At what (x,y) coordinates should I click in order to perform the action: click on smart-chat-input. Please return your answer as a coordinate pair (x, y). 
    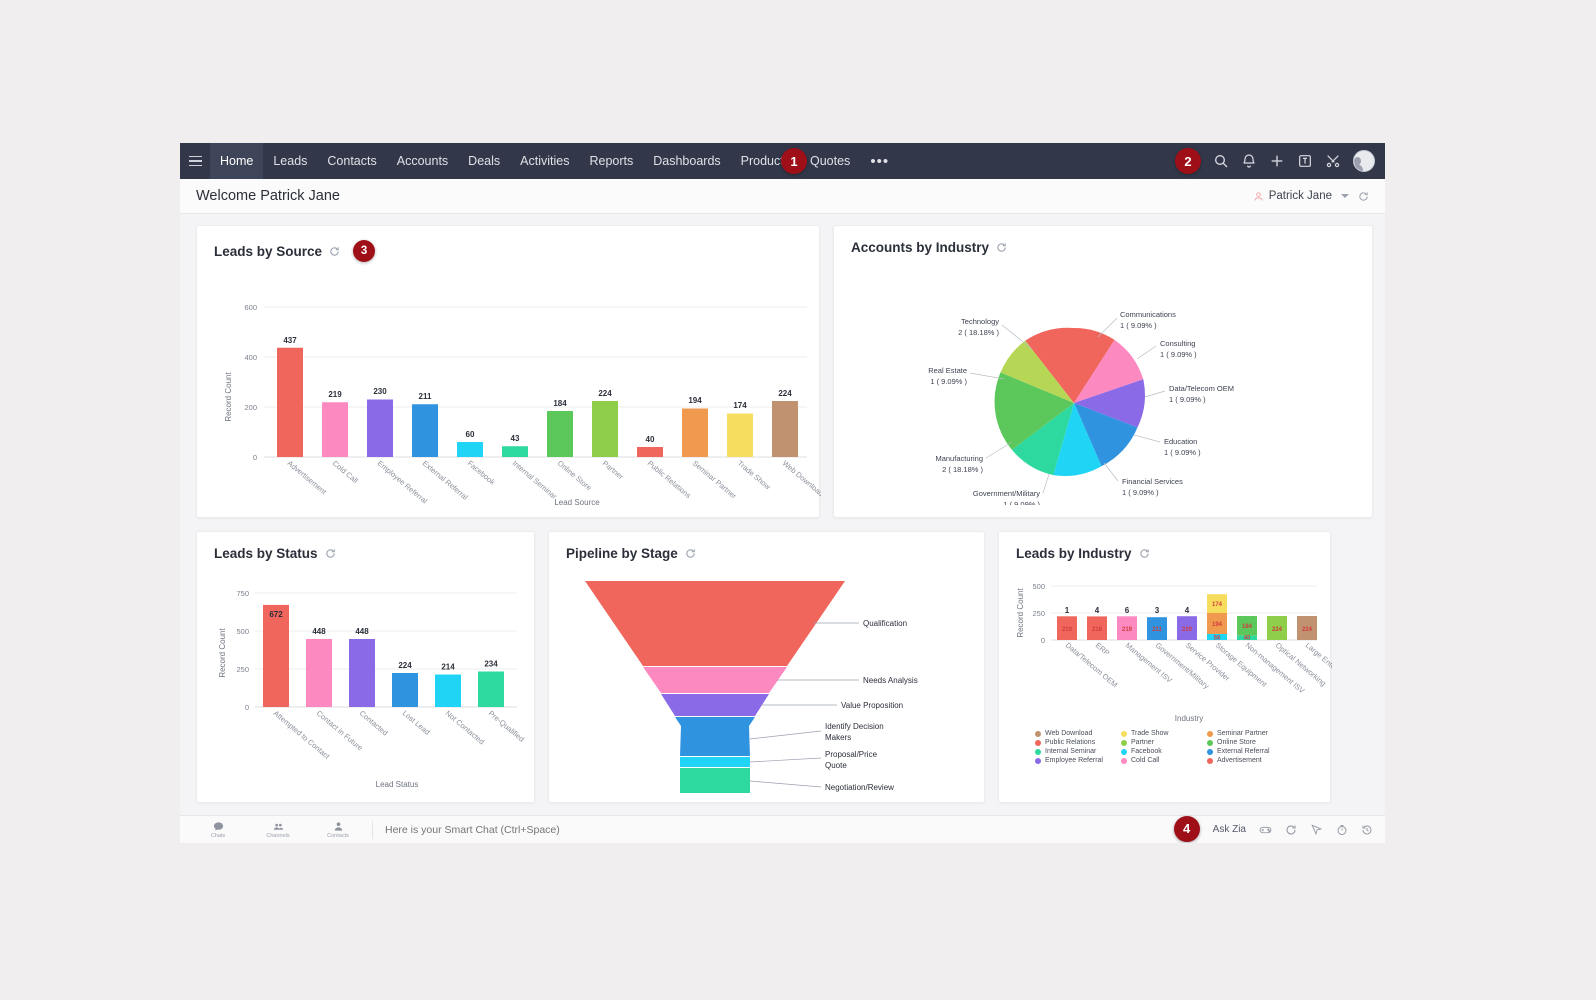
    Looking at the image, I should click on (775, 829).